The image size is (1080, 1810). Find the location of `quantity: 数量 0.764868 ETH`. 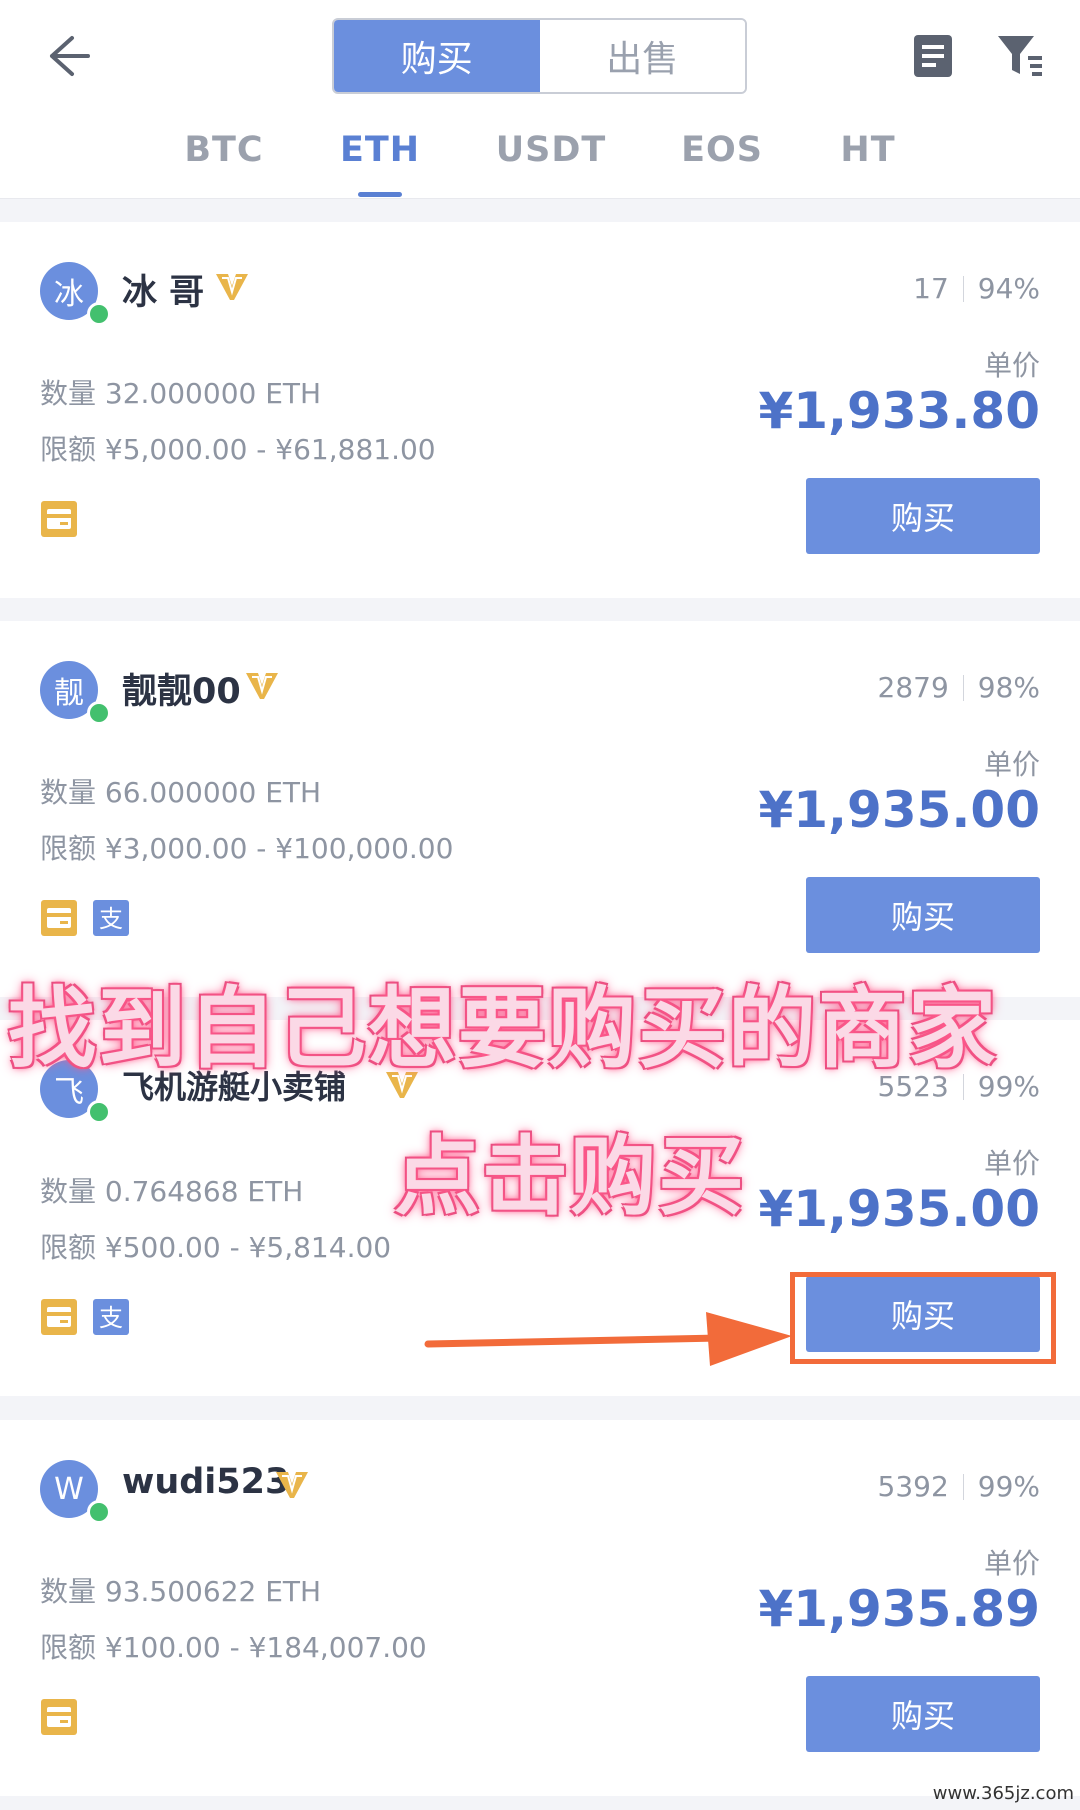

quantity: 数量 0.764868 ETH is located at coordinates (172, 1191).